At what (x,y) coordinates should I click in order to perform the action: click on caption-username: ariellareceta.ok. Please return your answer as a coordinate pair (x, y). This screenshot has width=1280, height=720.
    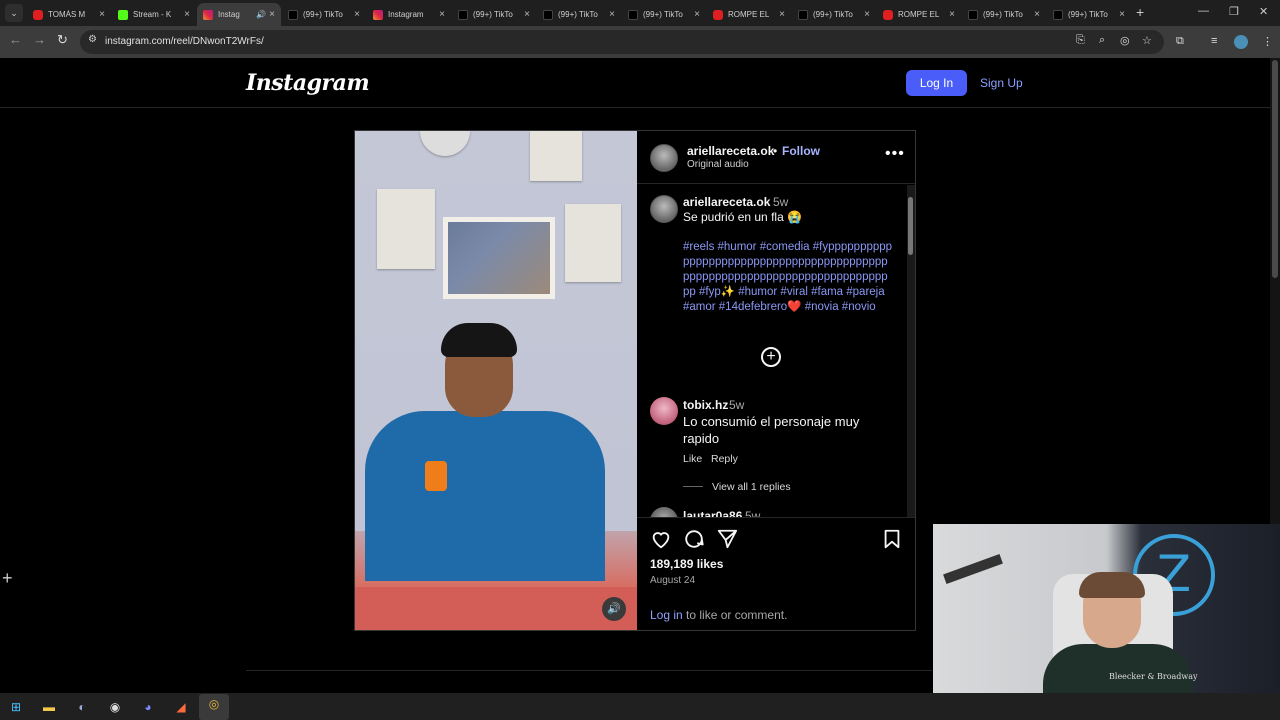
    Looking at the image, I should click on (726, 202).